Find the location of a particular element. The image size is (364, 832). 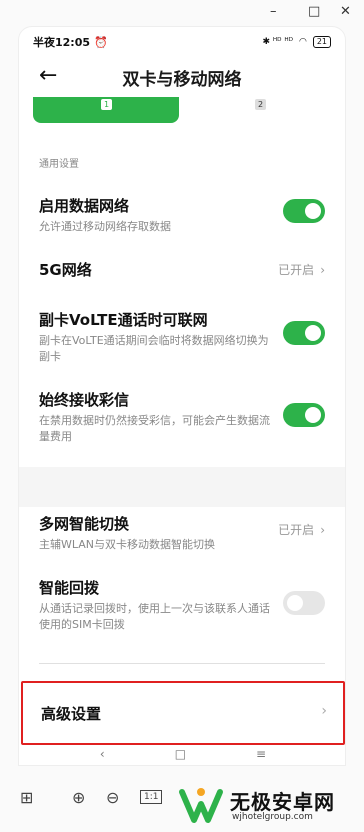

section-label: 通用设置 is located at coordinates (59, 164).